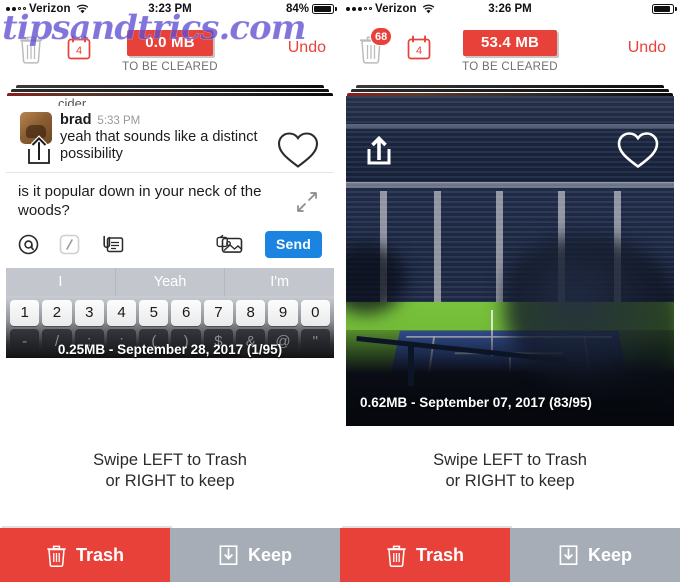  Describe the element at coordinates (28, 244) in the screenshot. I see `mention-icon` at that location.